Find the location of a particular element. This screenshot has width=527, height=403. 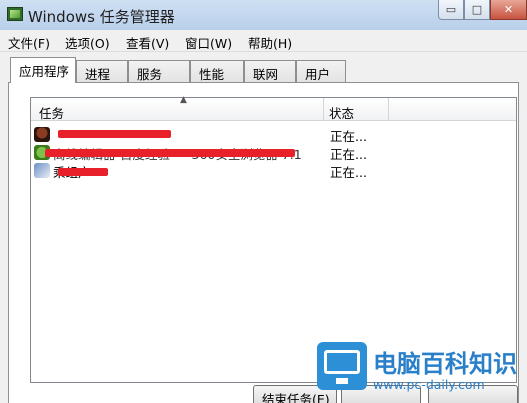

tab-networking: 联网 is located at coordinates (270, 71).